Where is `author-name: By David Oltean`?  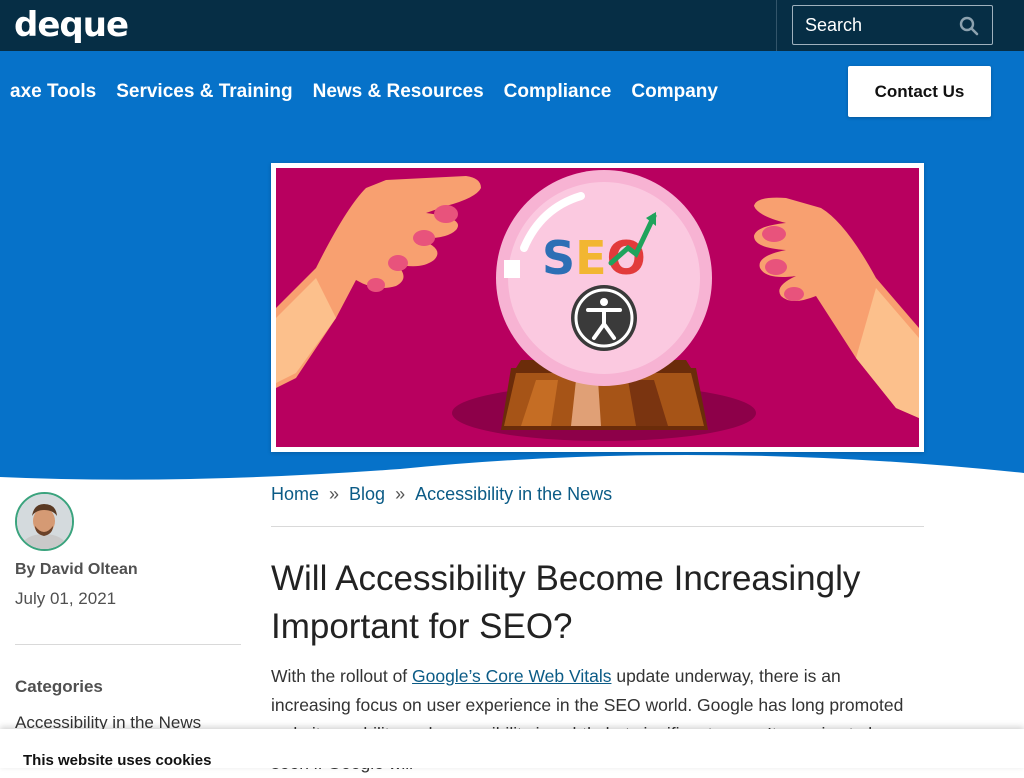
author-name: By David Oltean is located at coordinates (76, 570).